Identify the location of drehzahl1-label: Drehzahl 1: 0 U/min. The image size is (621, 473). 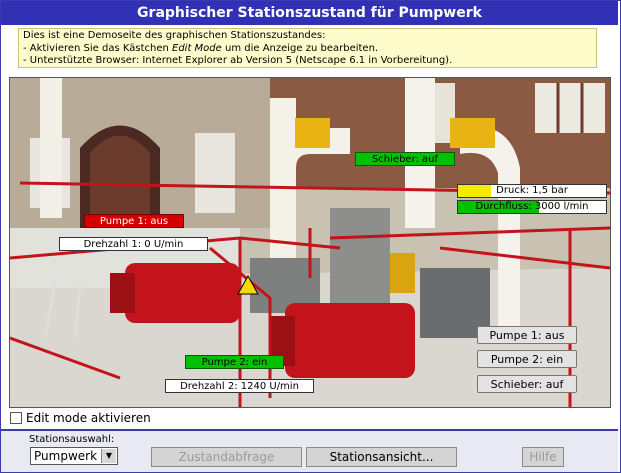
(133, 244).